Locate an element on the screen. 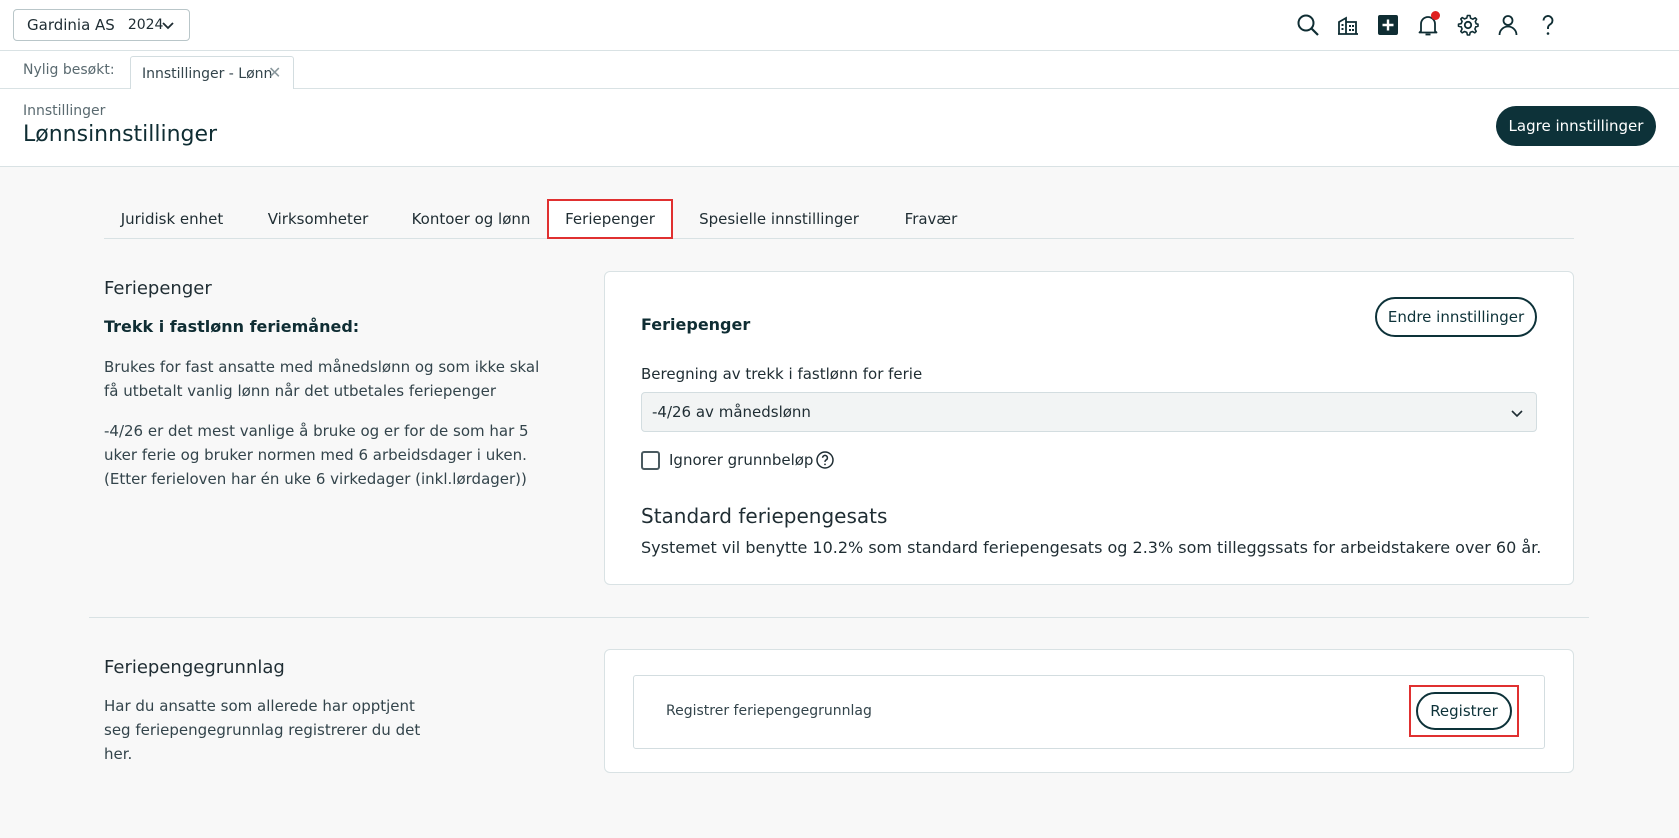  company-year-select: Gardinia AS 2024 is located at coordinates (101, 25).